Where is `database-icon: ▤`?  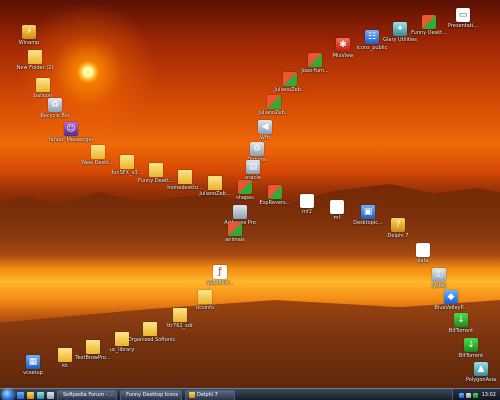
database-icon: ▤ is located at coordinates (253, 167).